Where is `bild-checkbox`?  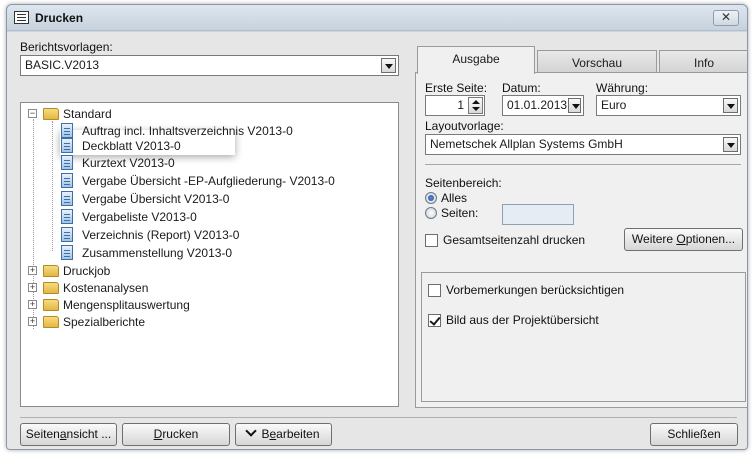
bild-checkbox is located at coordinates (434, 320).